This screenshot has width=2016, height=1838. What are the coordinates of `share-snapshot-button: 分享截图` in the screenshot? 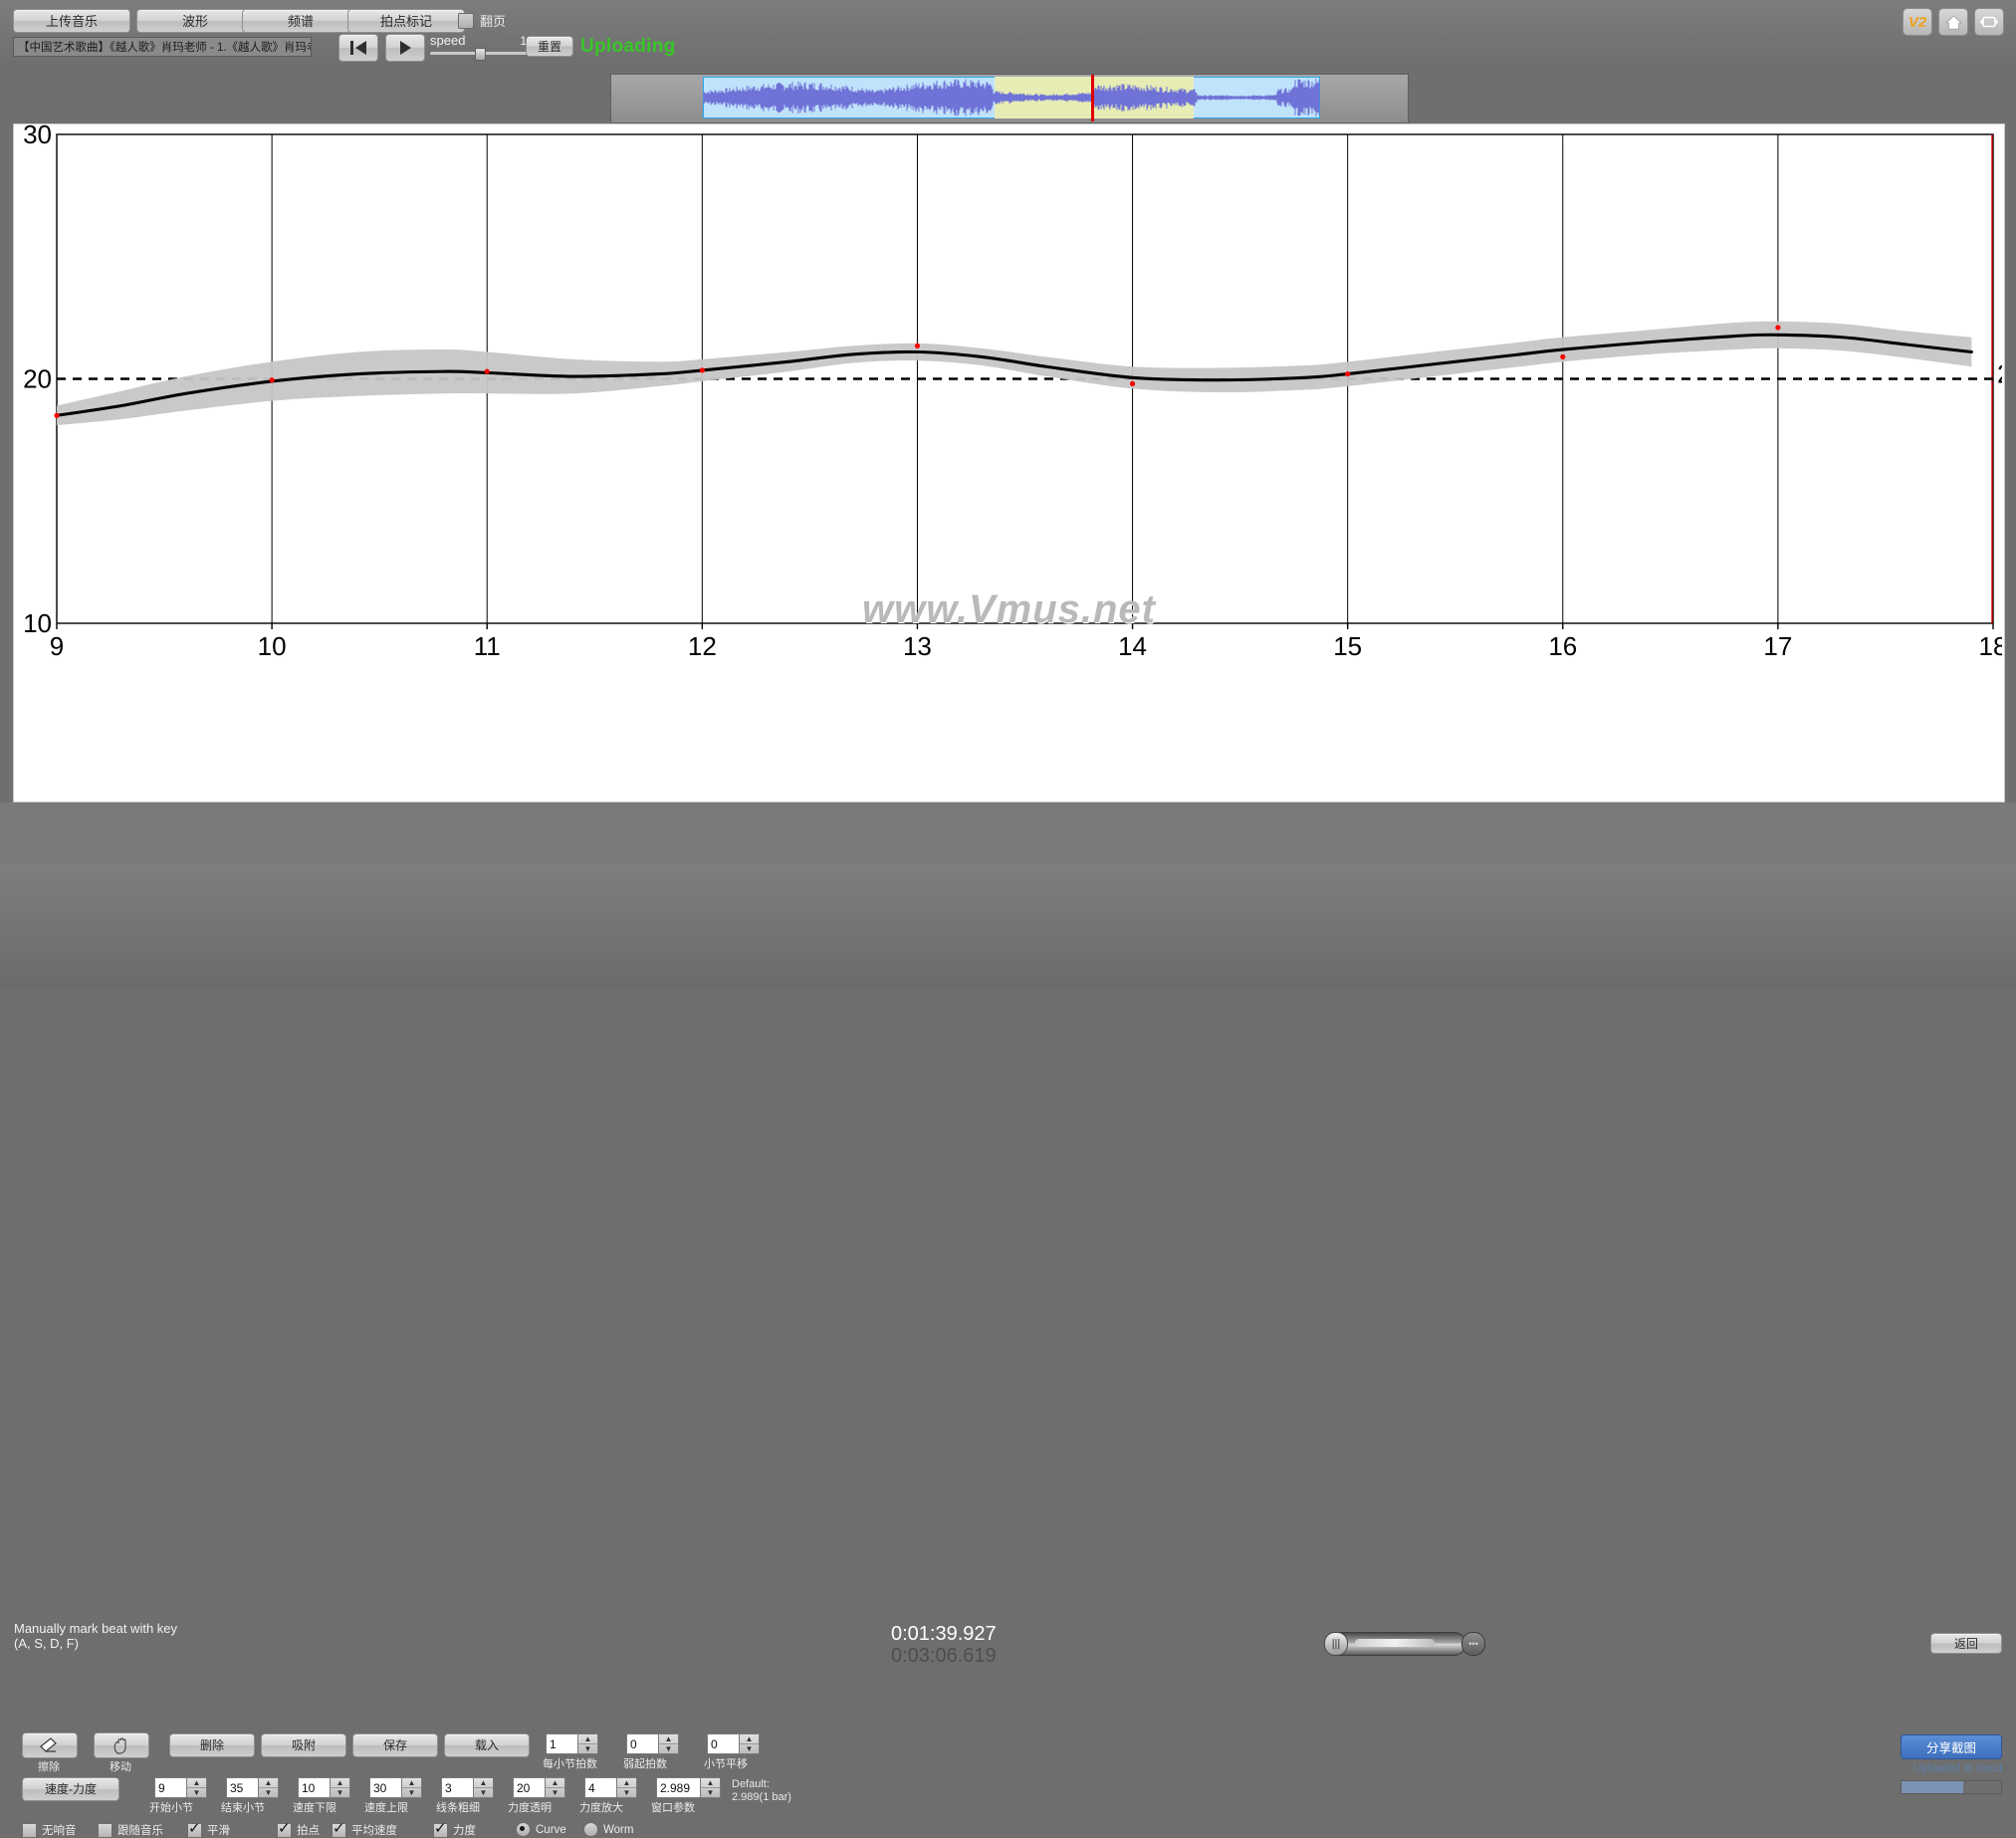 It's located at (1951, 1746).